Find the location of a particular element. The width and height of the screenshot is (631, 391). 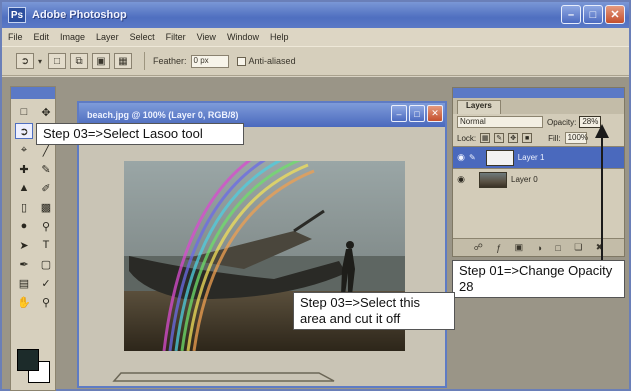

feather-label: Feather: is located at coordinates (170, 61).